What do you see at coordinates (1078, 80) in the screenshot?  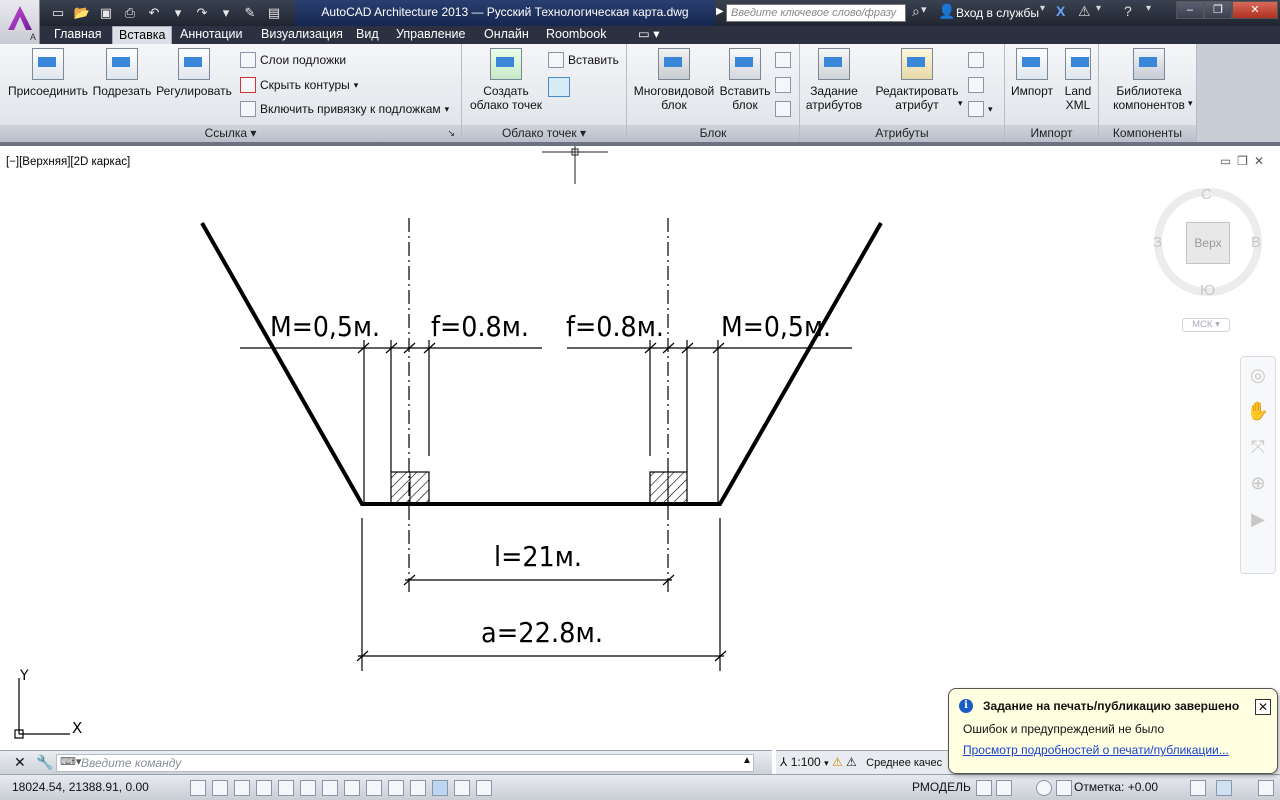 I see `landxml-button: Land XML` at bounding box center [1078, 80].